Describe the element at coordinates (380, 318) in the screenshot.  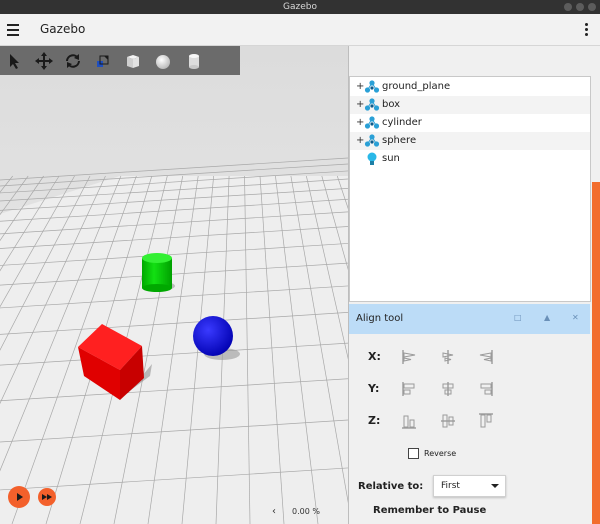
I see `align-tool-title: Align tool` at that location.